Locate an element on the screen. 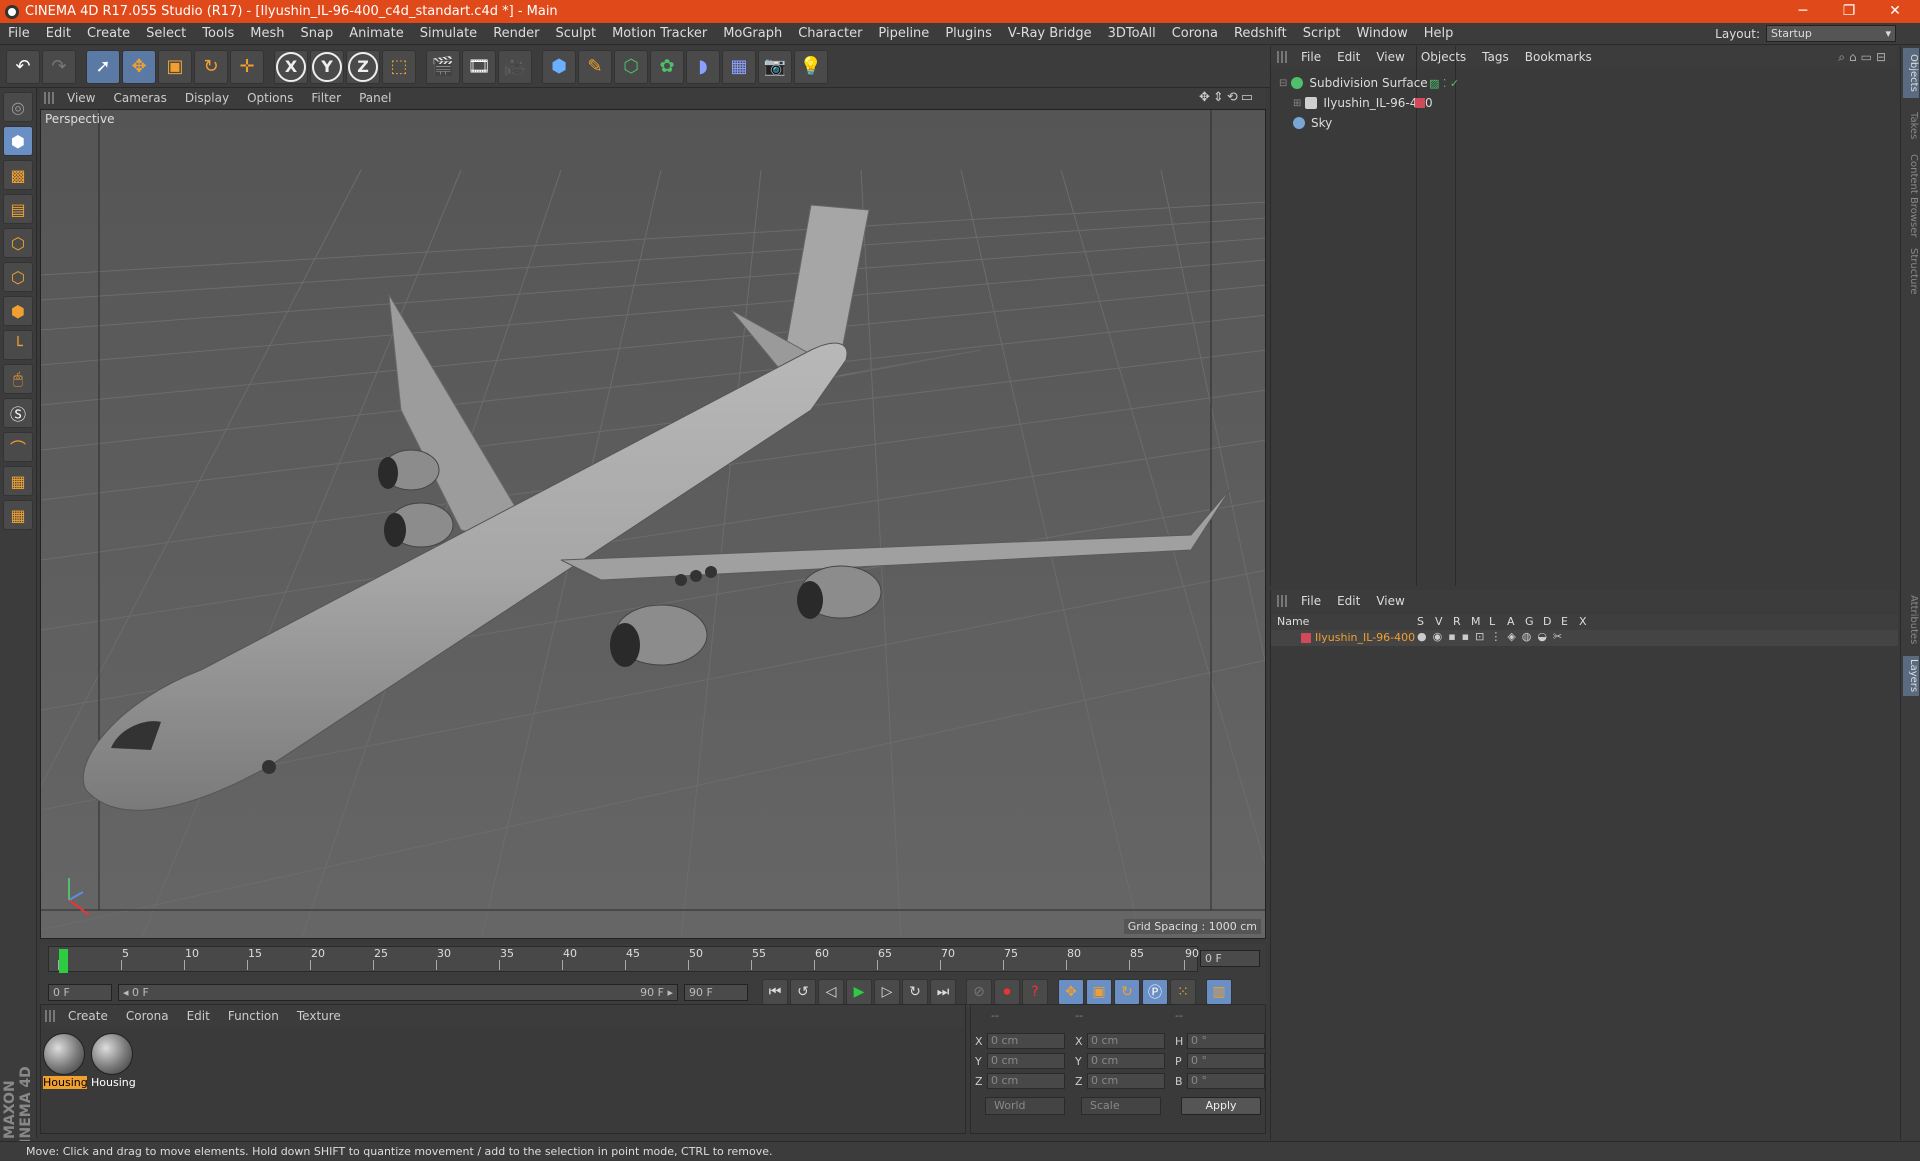 The height and width of the screenshot is (1161, 1920). workplane-lock-icon: ▦ is located at coordinates (18, 481).